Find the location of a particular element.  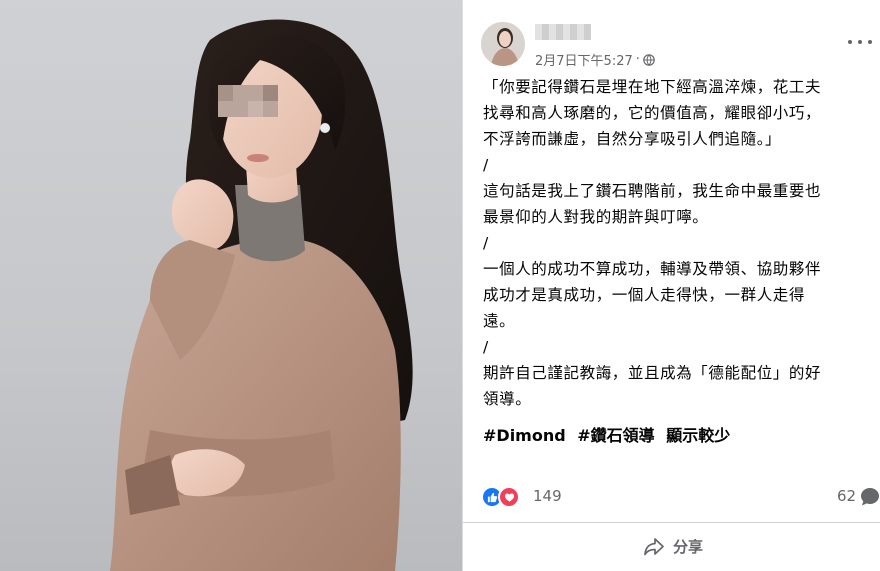

post-paragraph: 這句話是我上了鑽石聘階前，我生命中最重要也 最景仰的人對我的期許與叮嚀。 is located at coordinates (652, 204).